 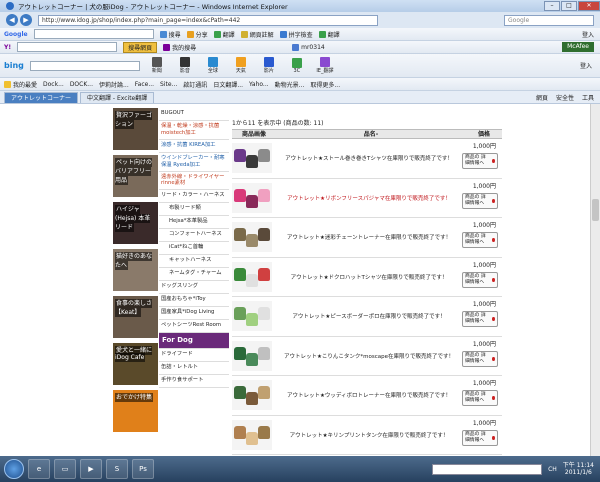 I want to click on side-banner: 食事の楽しさ 【Keat】, so click(x=135, y=317).